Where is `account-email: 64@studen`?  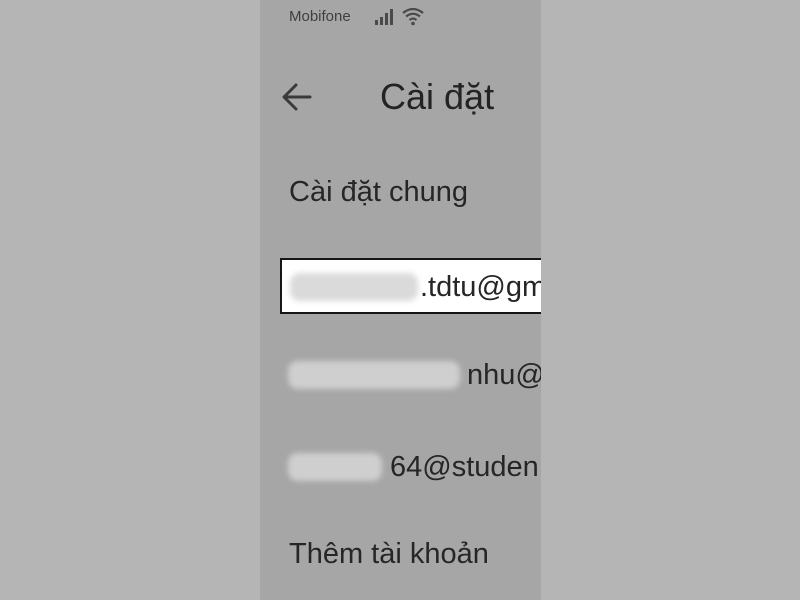 account-email: 64@studen is located at coordinates (464, 467).